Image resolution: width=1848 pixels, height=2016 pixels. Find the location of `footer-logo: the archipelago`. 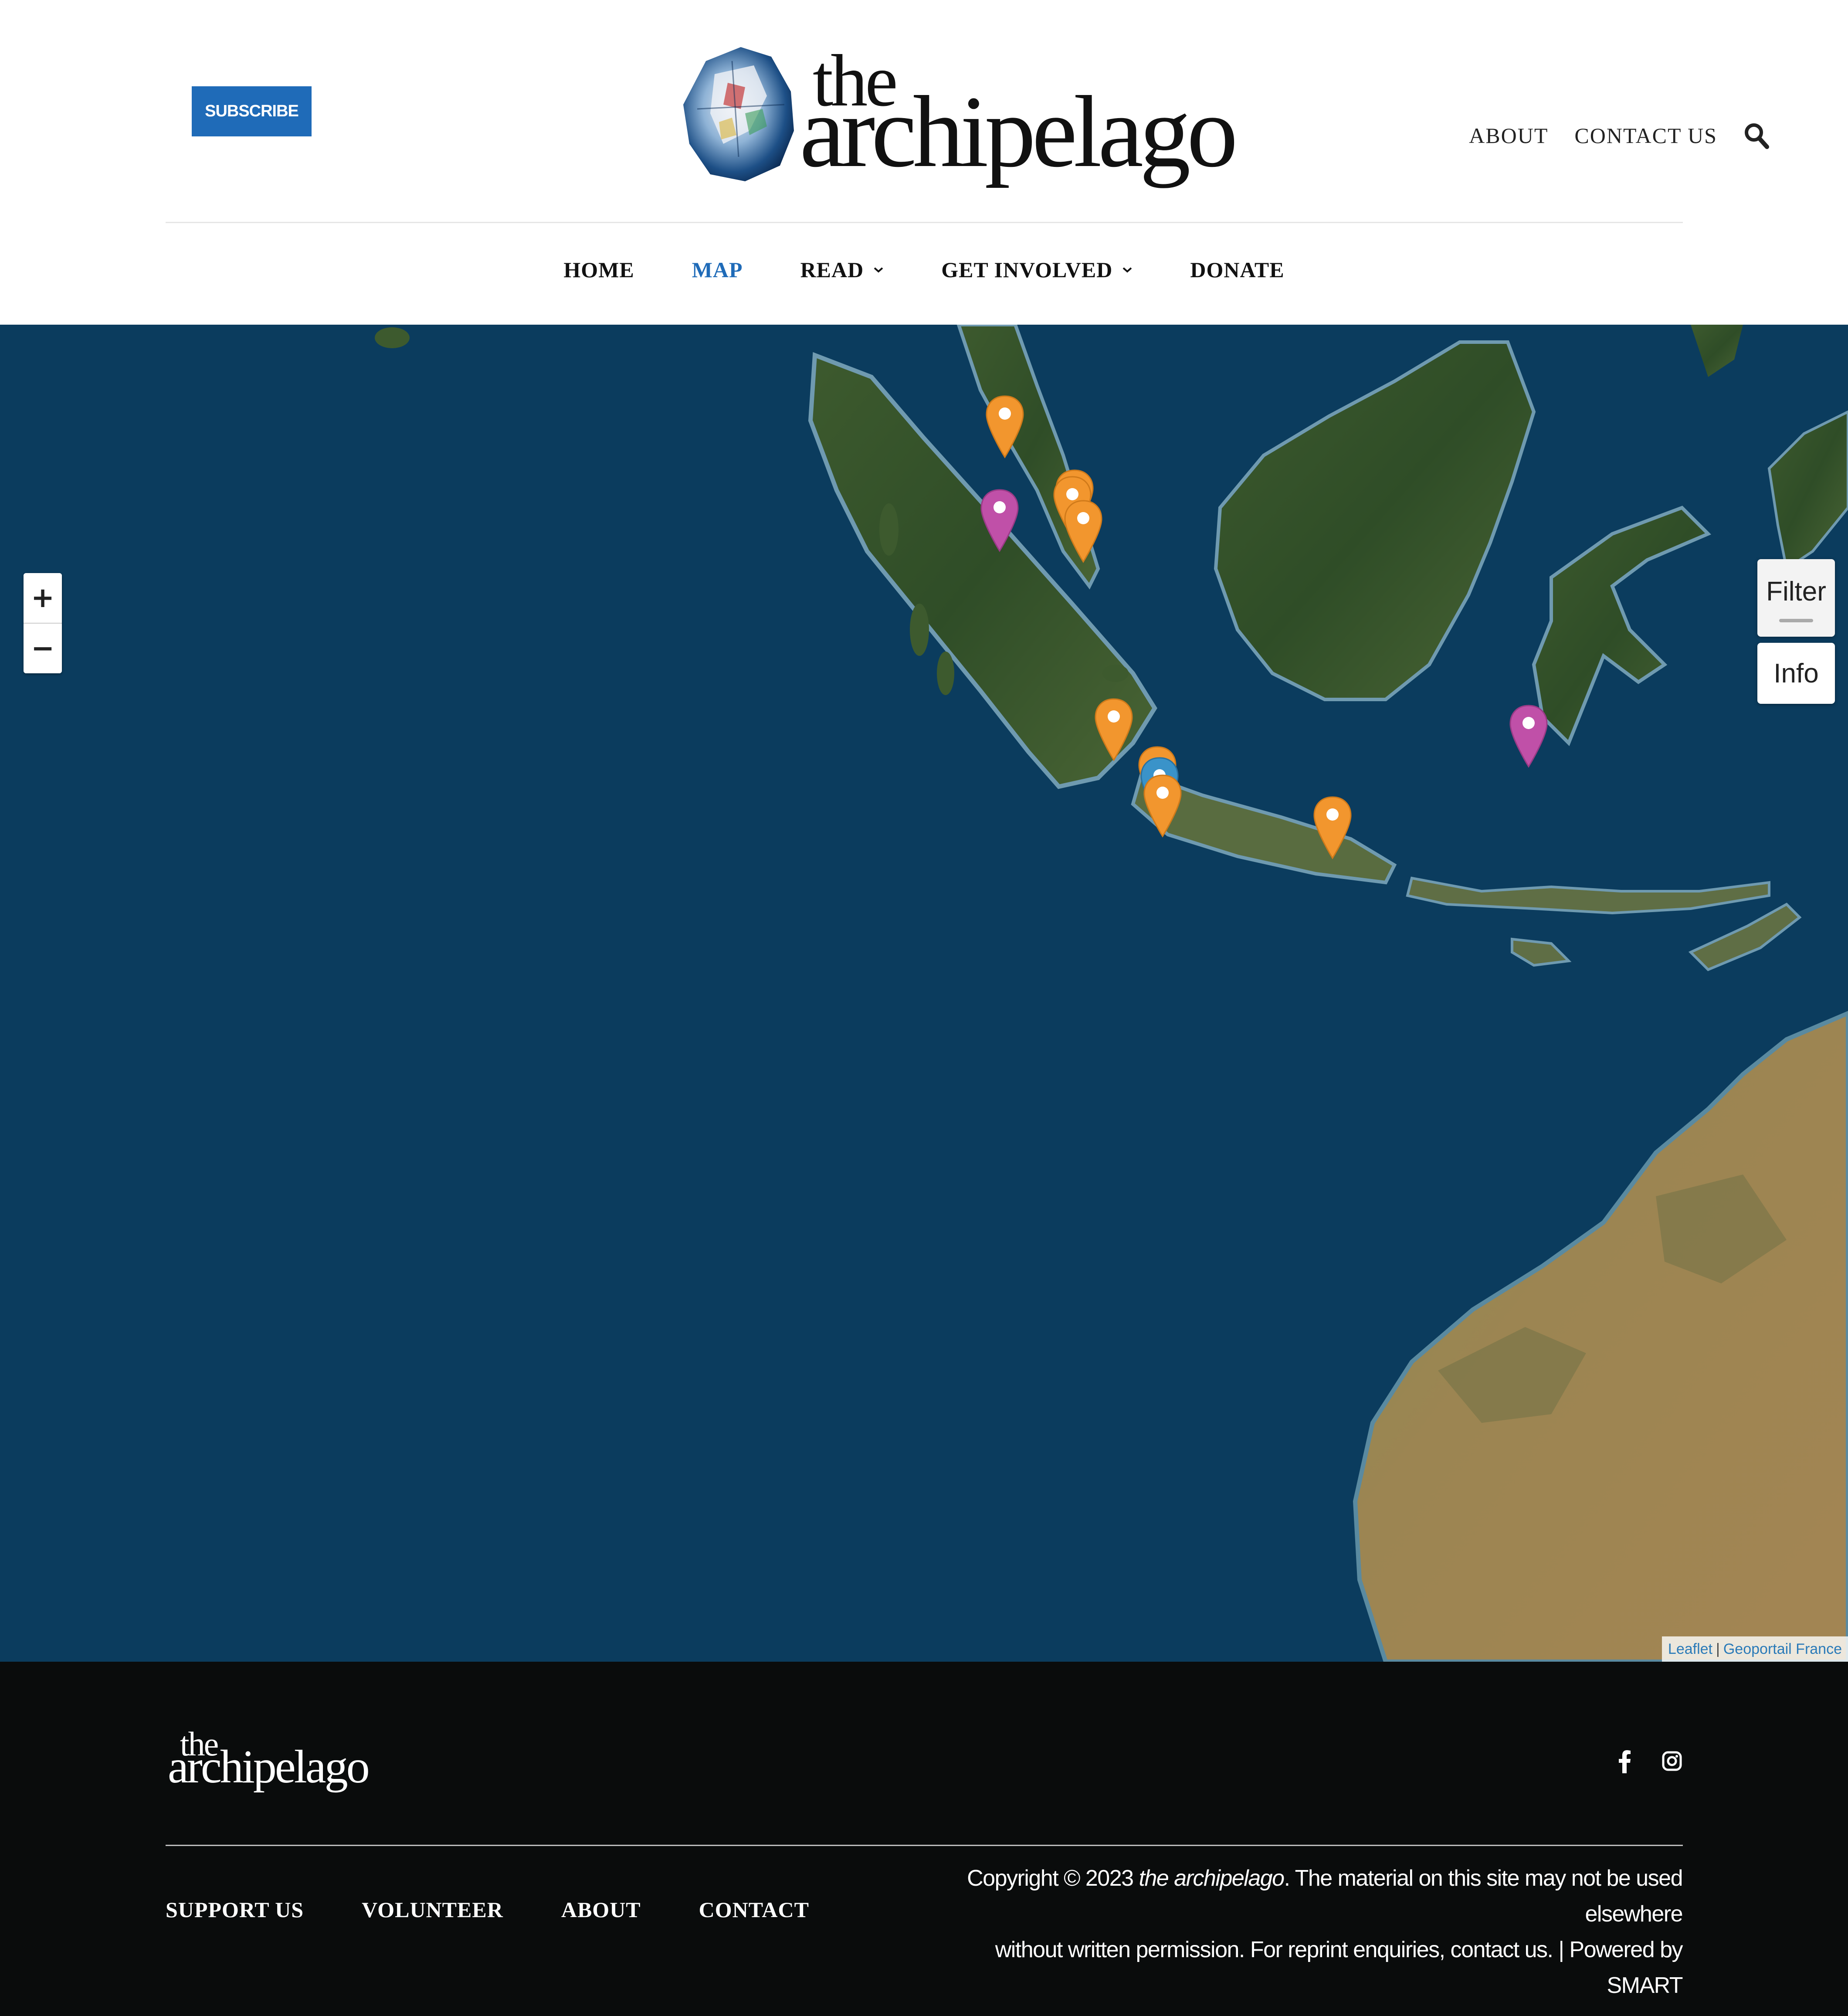

footer-logo: the archipelago is located at coordinates (269, 1759).